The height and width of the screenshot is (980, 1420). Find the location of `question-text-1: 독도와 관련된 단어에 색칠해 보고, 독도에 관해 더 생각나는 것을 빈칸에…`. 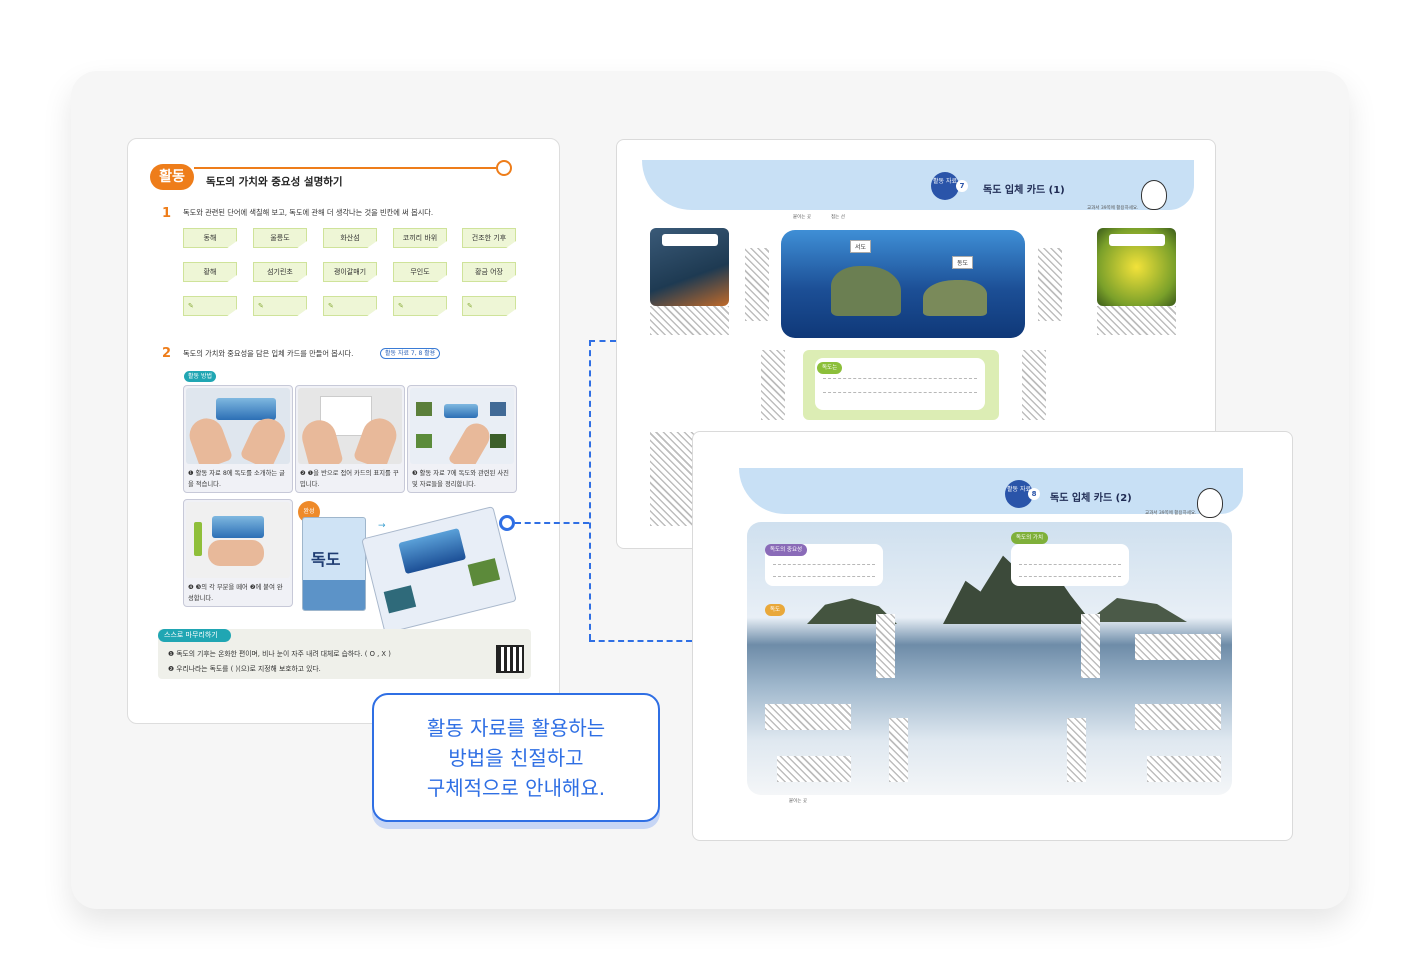

question-text-1: 독도와 관련된 단어에 색칠해 보고, 독도에 관해 더 생각나는 것을 빈칸에… is located at coordinates (308, 212).